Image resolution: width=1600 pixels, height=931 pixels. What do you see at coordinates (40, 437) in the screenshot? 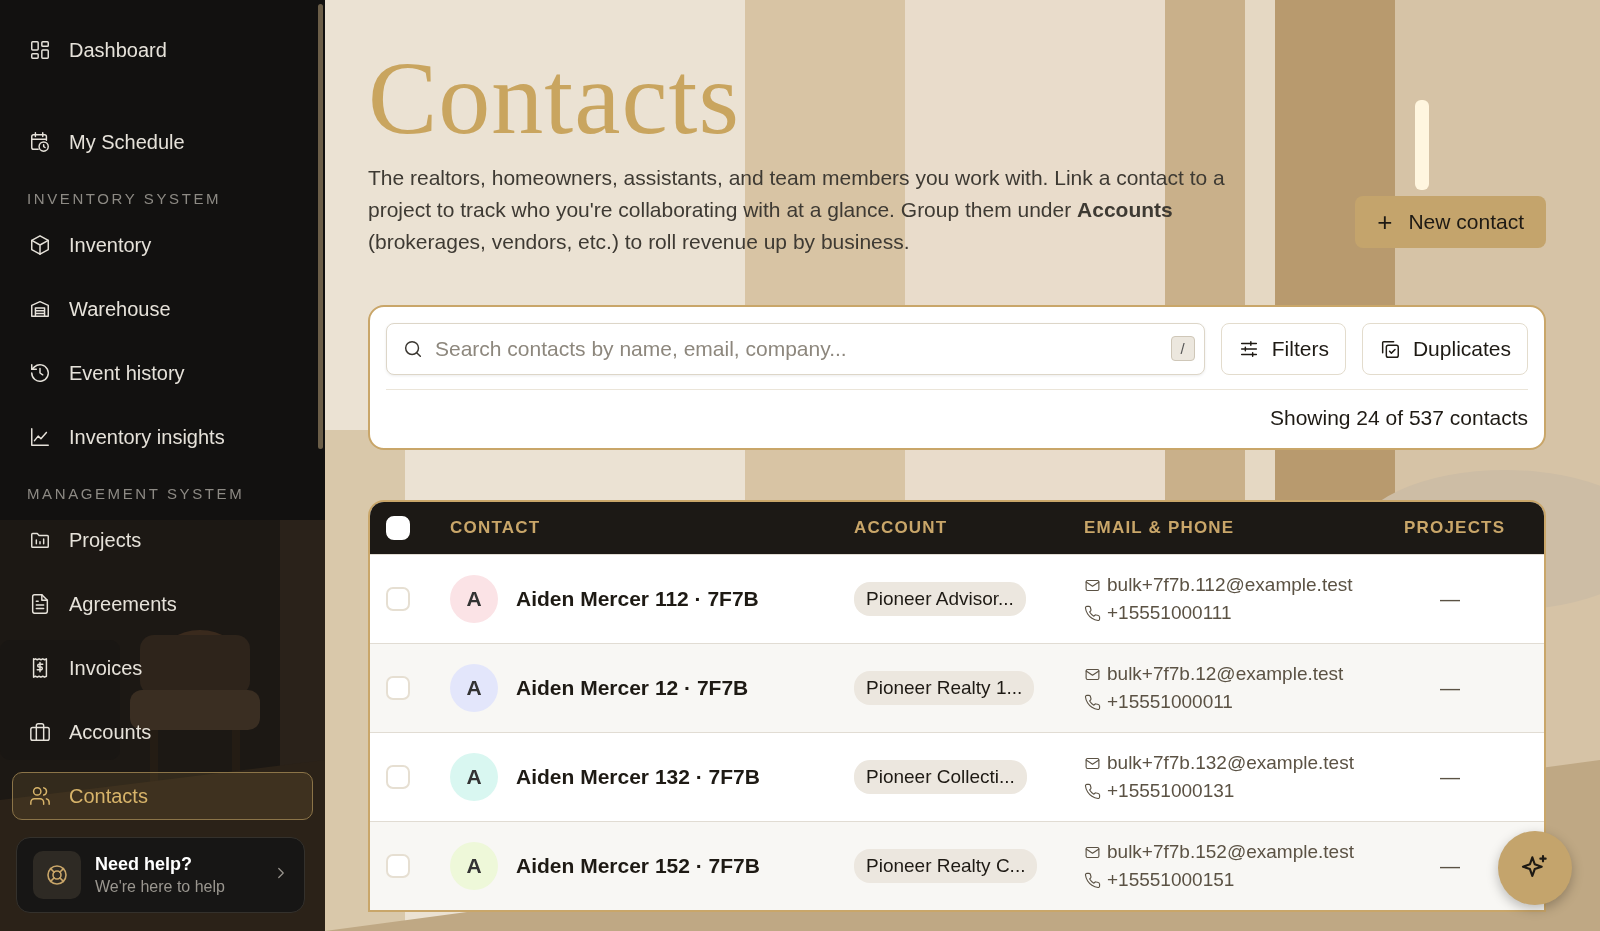
I see `line-chart-icon` at bounding box center [40, 437].